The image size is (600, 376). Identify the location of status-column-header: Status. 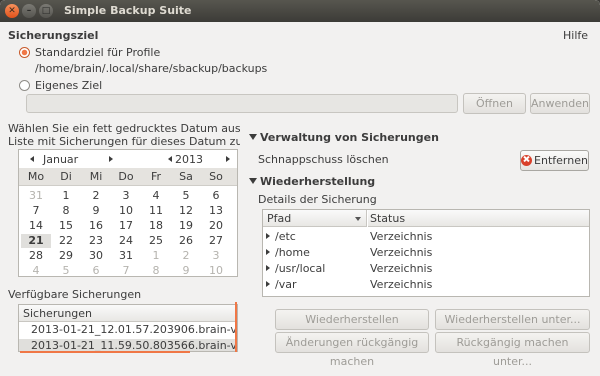
(478, 218).